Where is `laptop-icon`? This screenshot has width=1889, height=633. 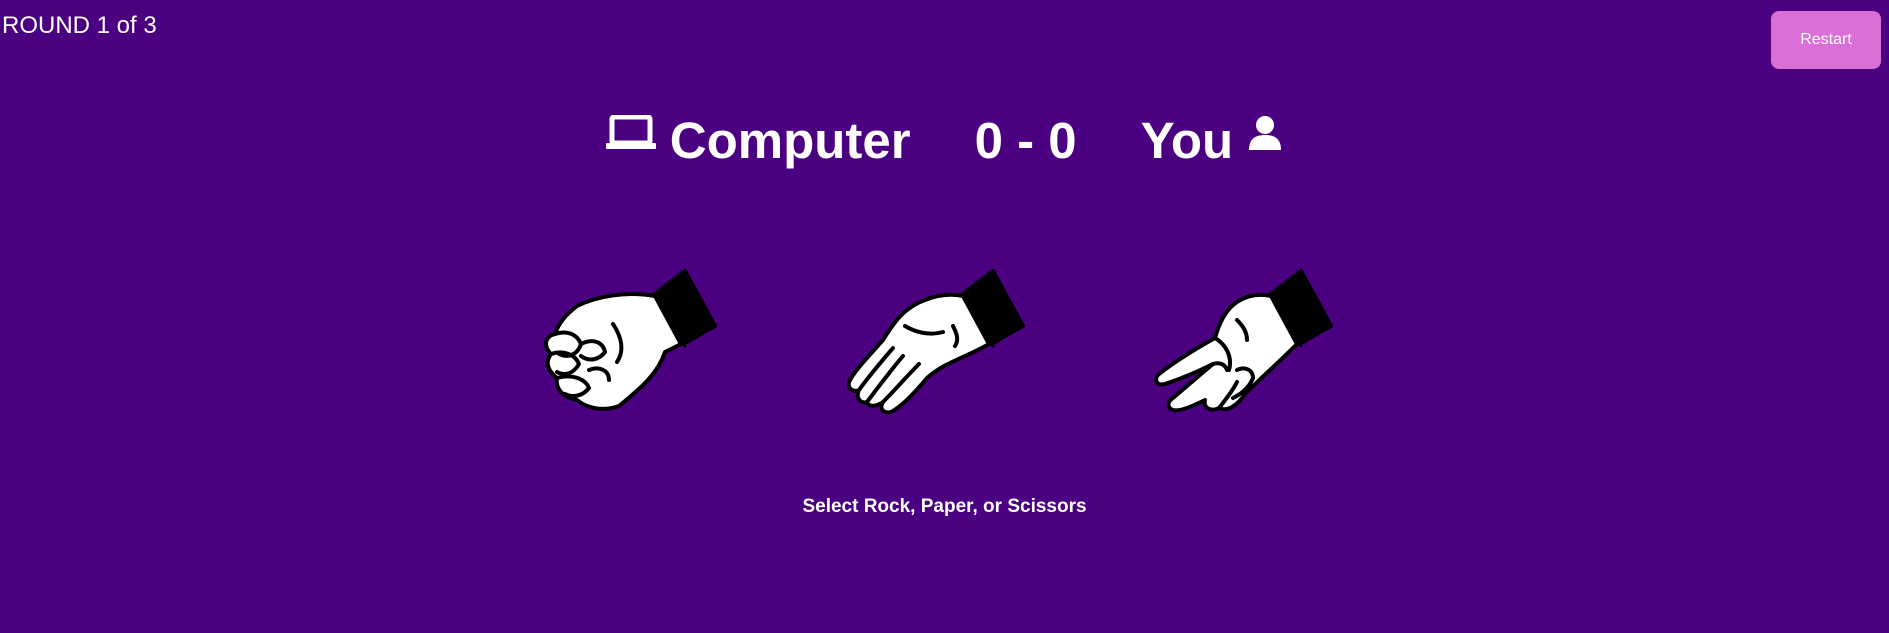 laptop-icon is located at coordinates (630, 133).